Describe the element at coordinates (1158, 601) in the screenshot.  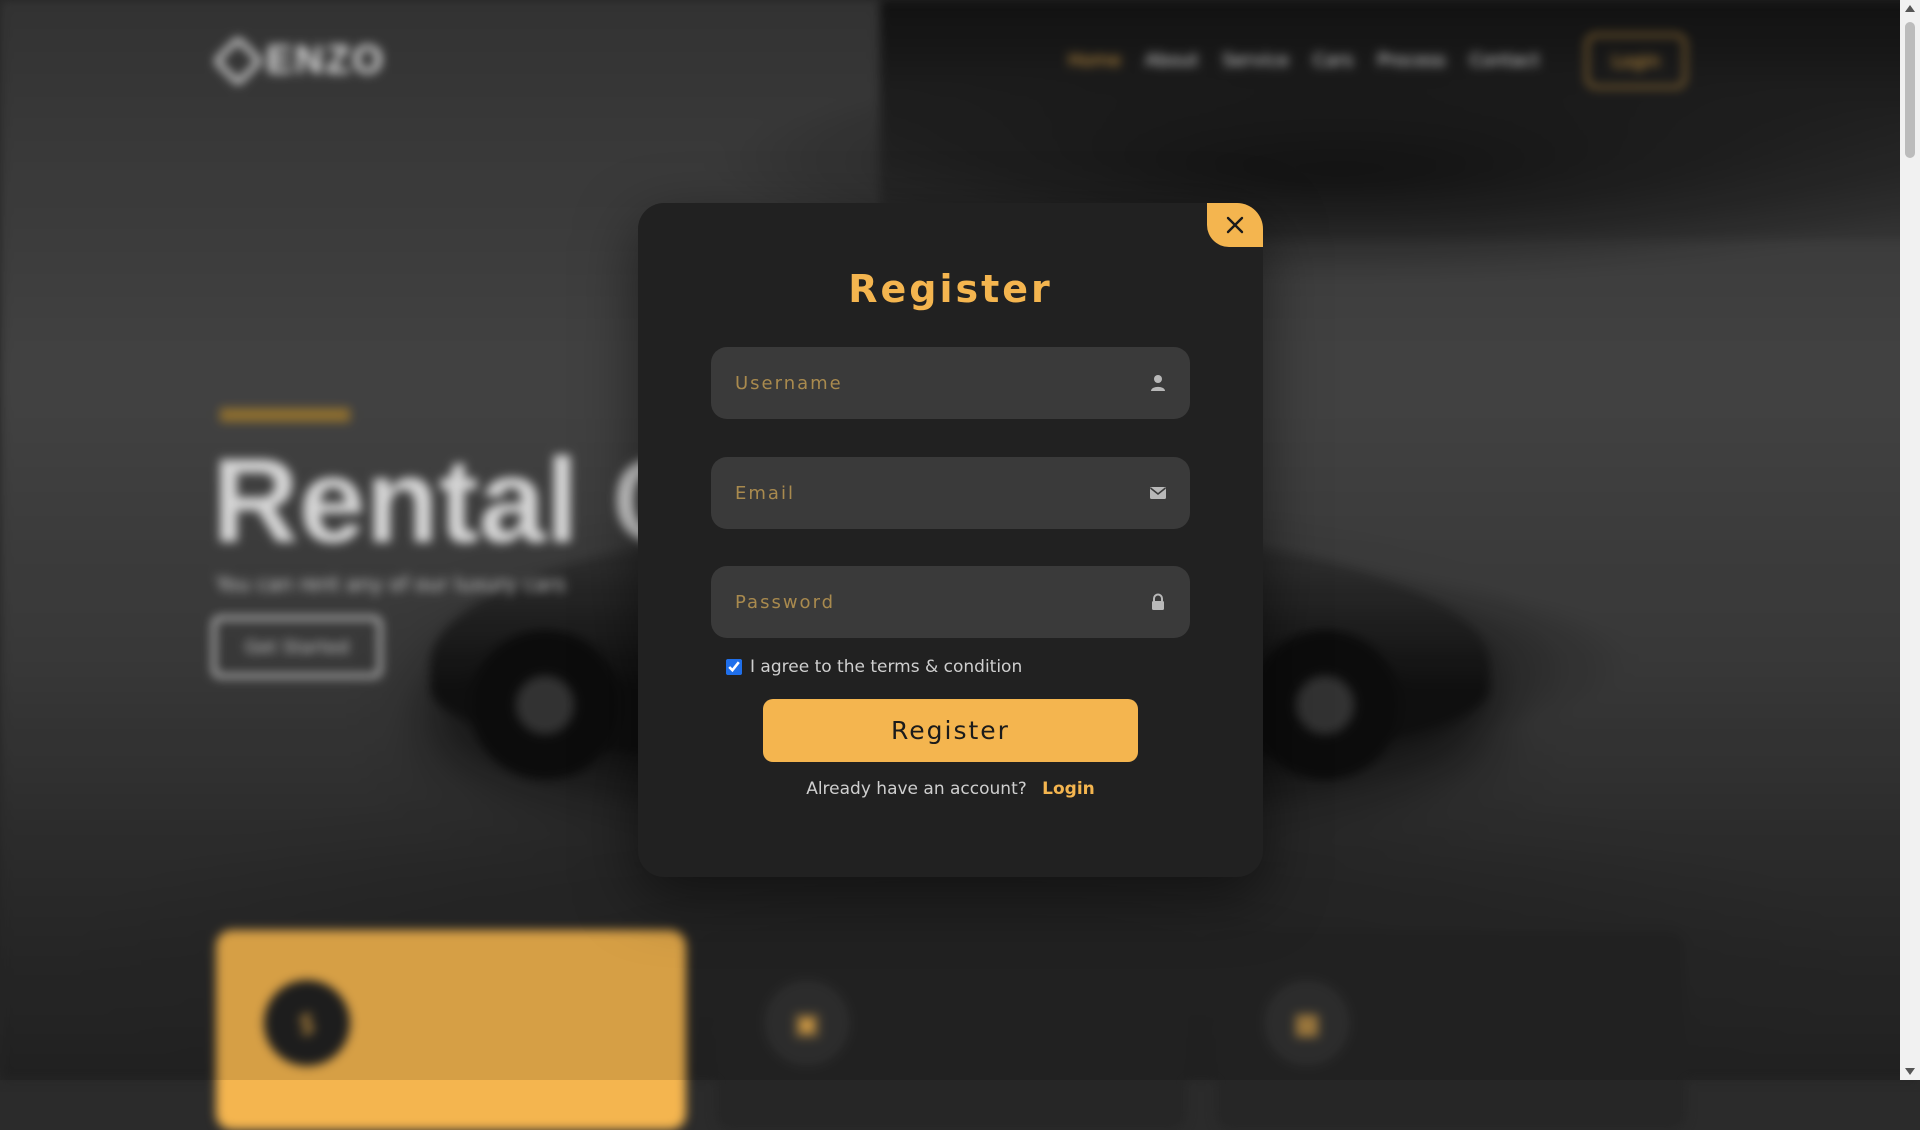
I see `lock-icon` at that location.